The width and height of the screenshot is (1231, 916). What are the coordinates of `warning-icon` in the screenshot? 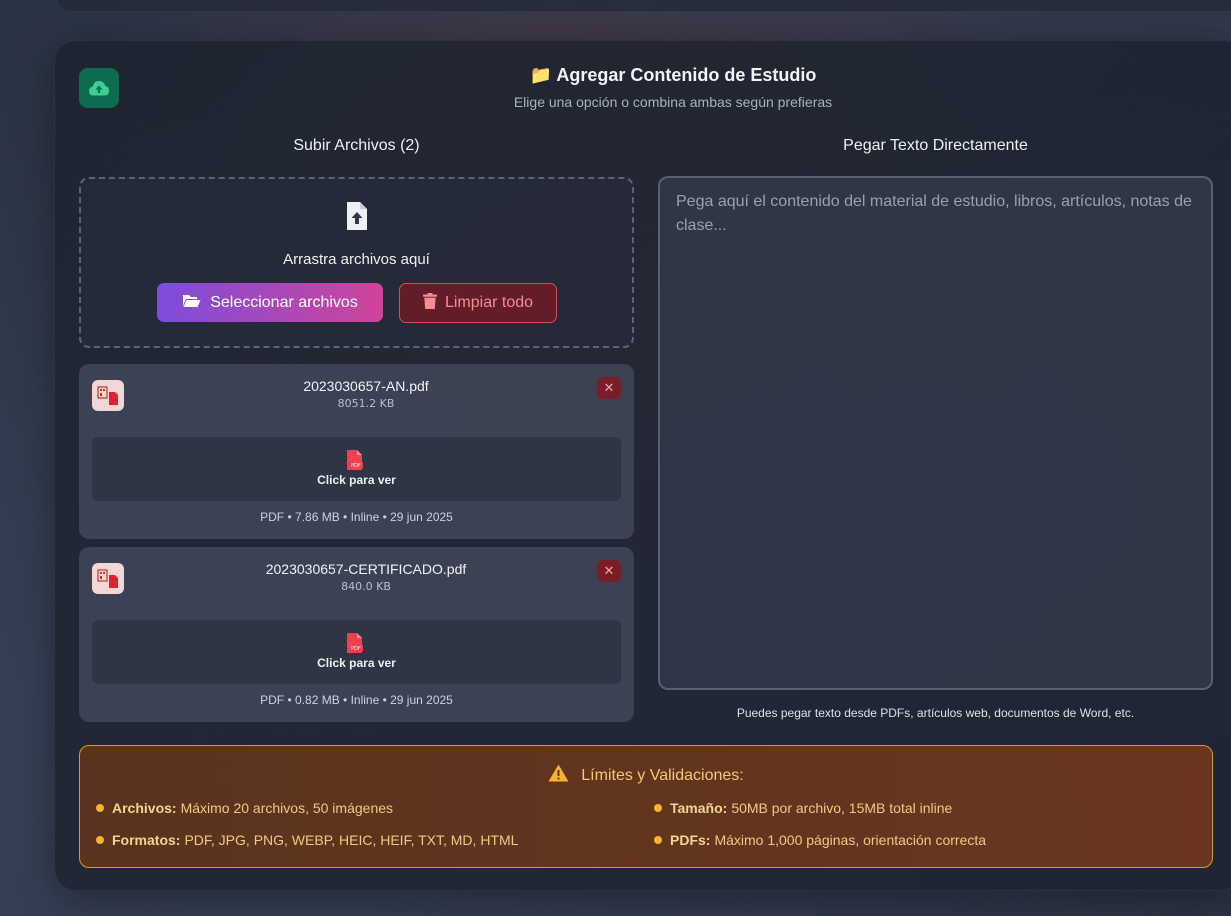 It's located at (558, 775).